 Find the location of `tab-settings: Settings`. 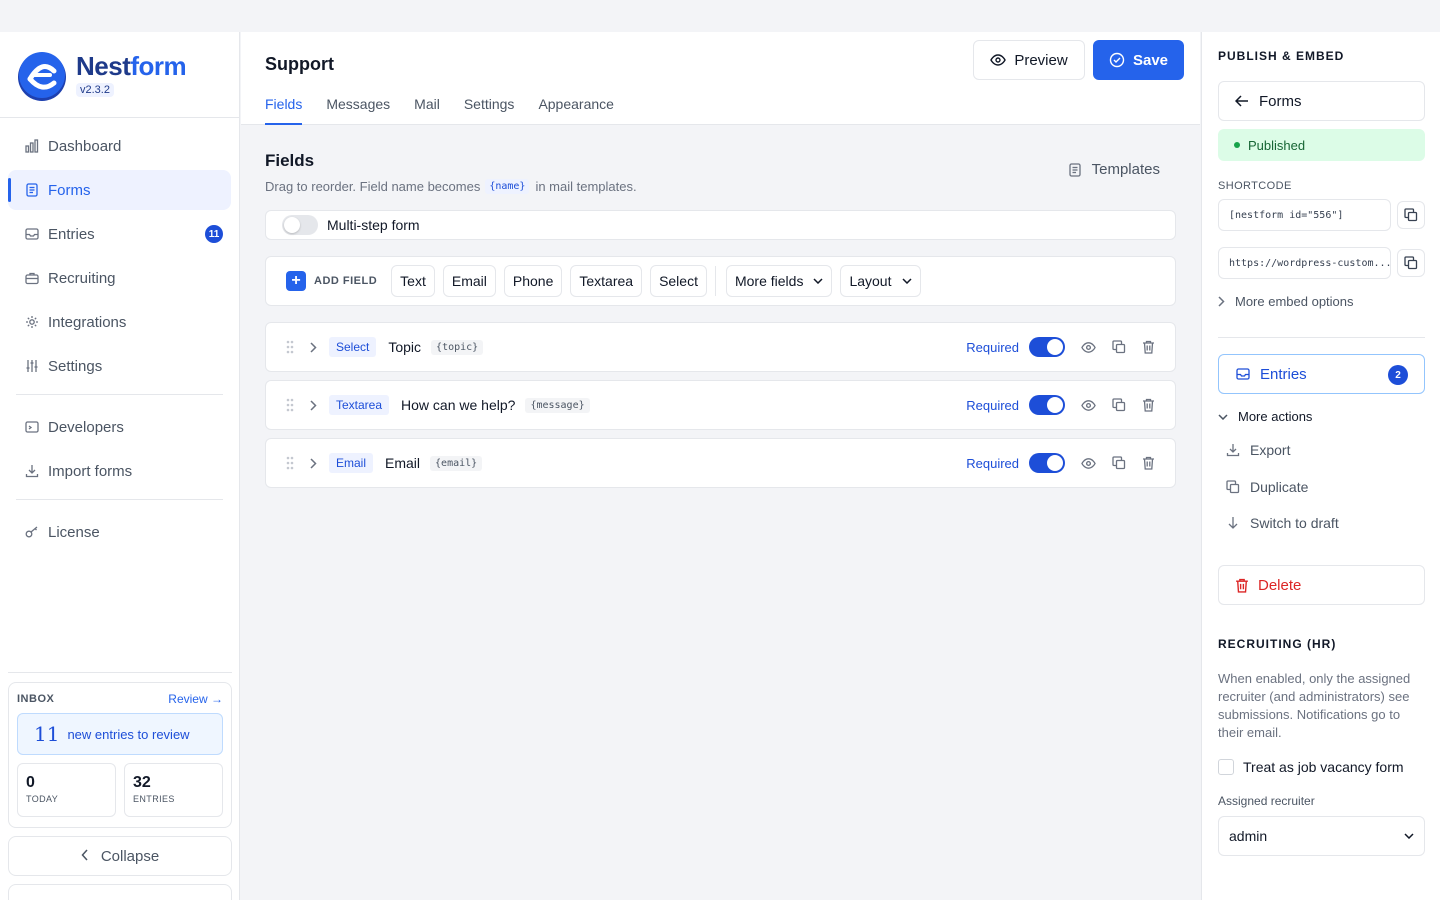

tab-settings: Settings is located at coordinates (489, 110).